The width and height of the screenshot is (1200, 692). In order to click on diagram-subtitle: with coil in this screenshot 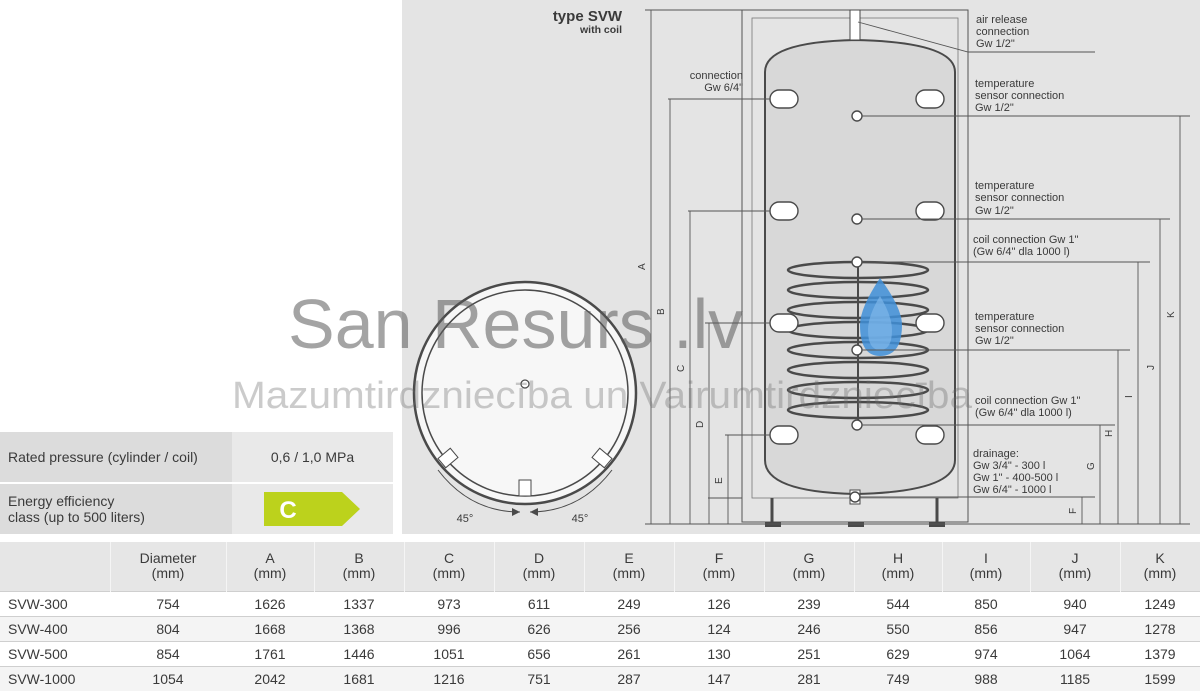, I will do `click(600, 30)`.